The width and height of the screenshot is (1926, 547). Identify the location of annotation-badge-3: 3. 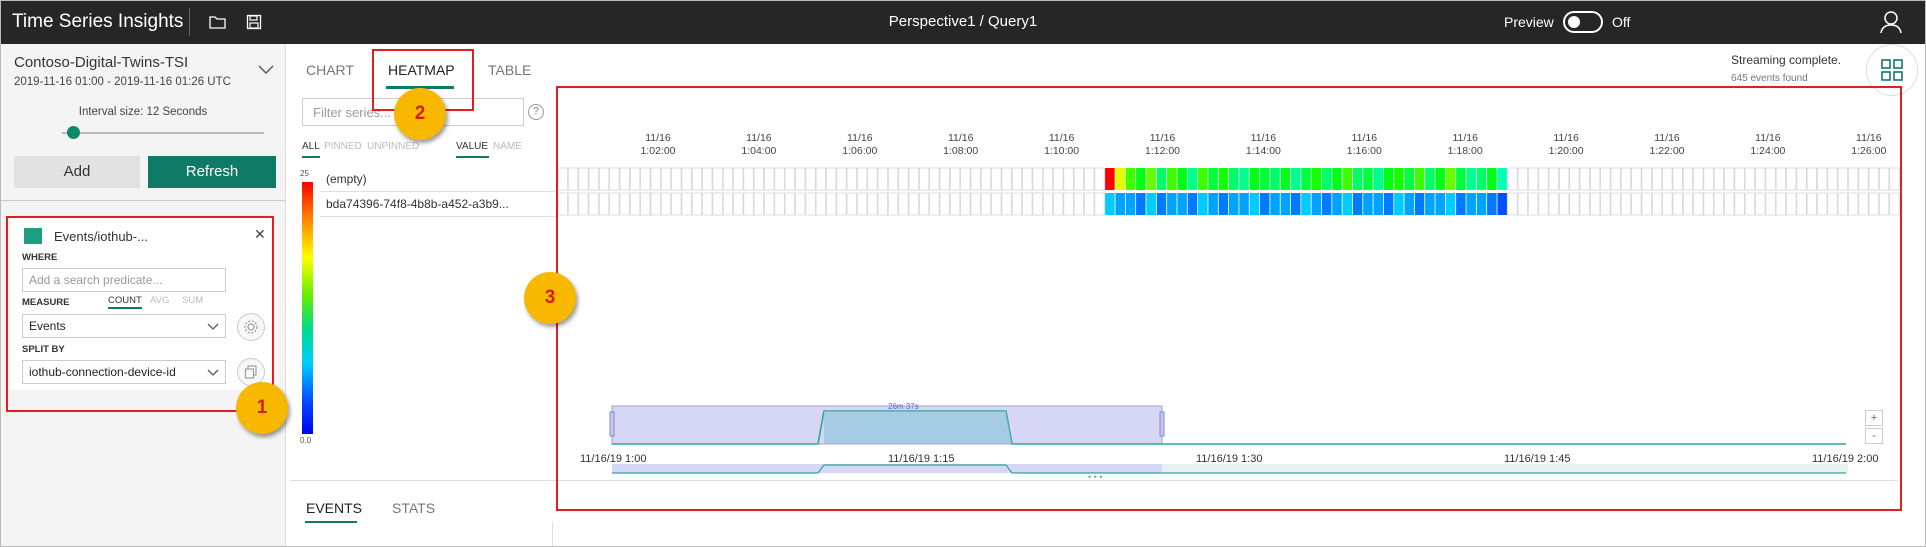
(550, 298).